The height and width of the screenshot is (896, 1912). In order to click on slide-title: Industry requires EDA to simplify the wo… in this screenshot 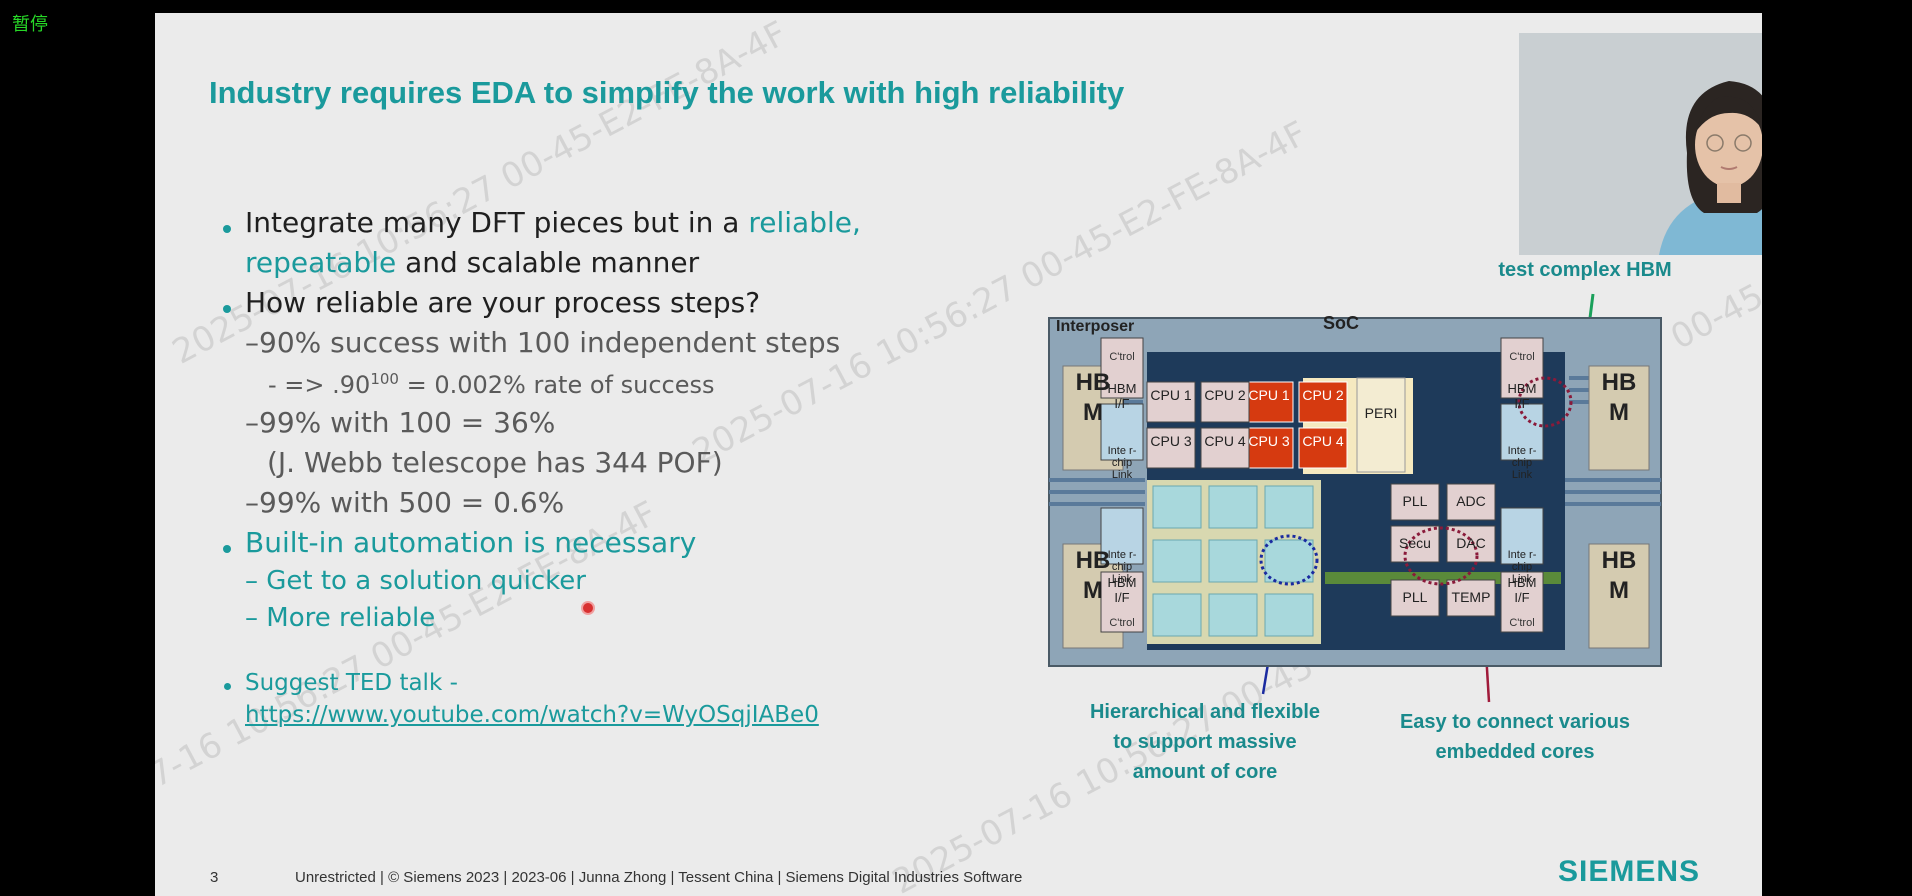, I will do `click(667, 92)`.